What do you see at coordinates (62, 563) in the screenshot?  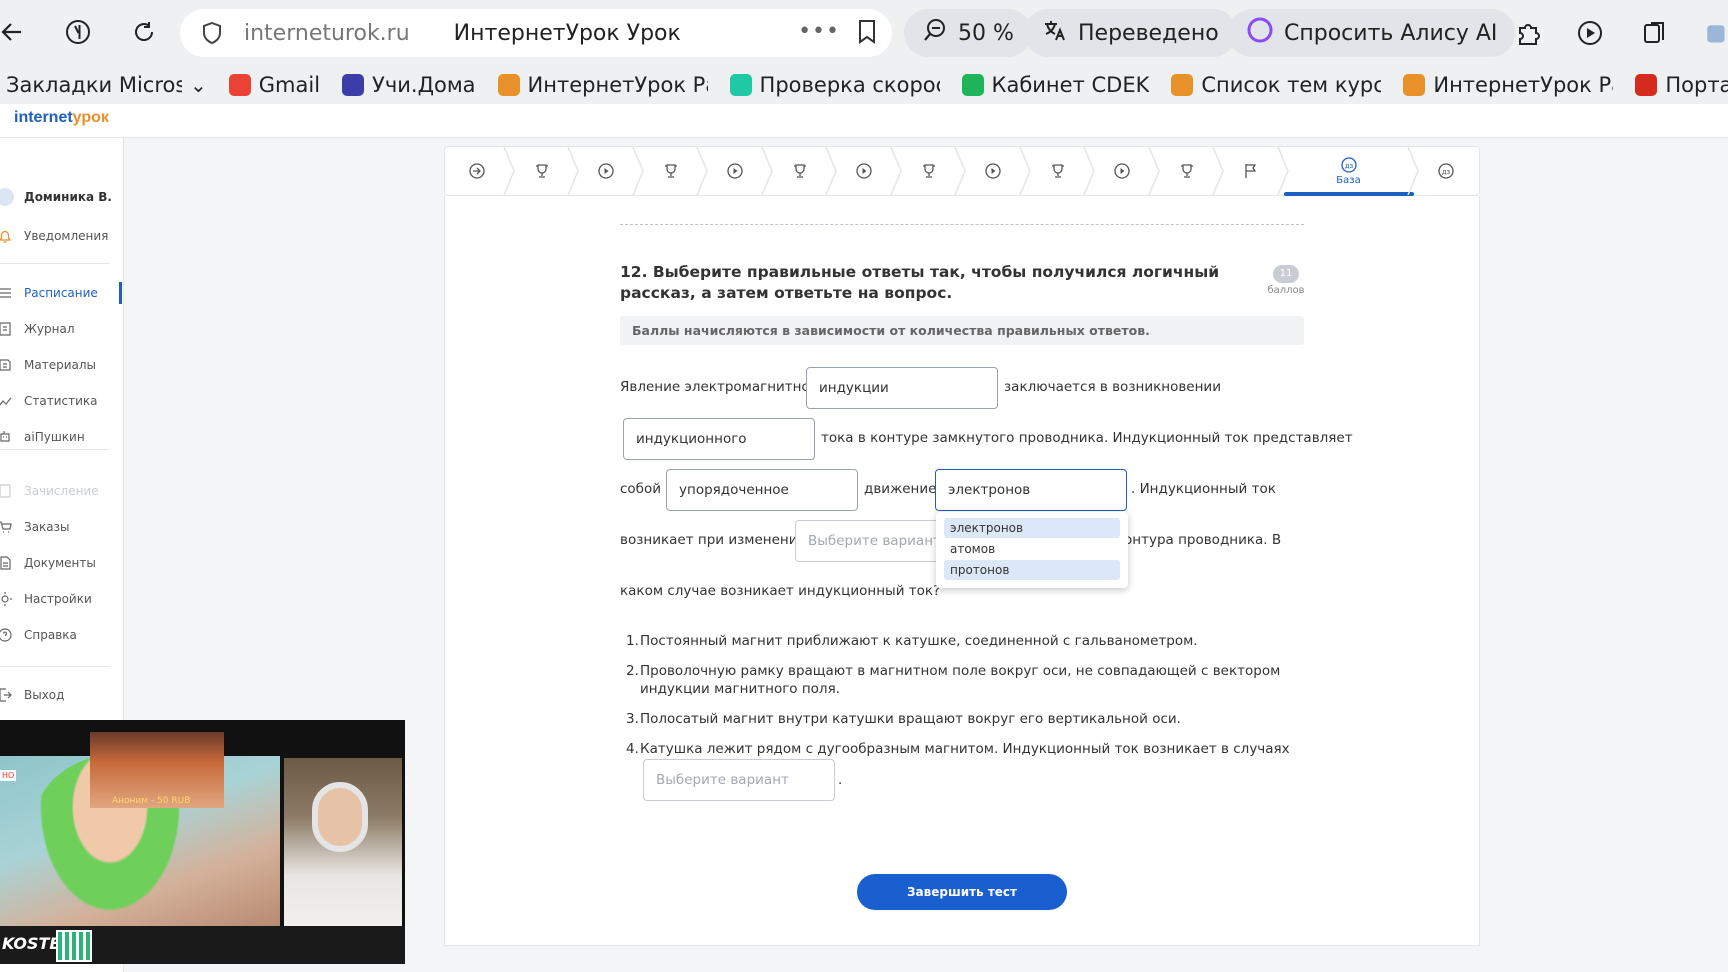 I see `sidebar-item-document: Документы` at bounding box center [62, 563].